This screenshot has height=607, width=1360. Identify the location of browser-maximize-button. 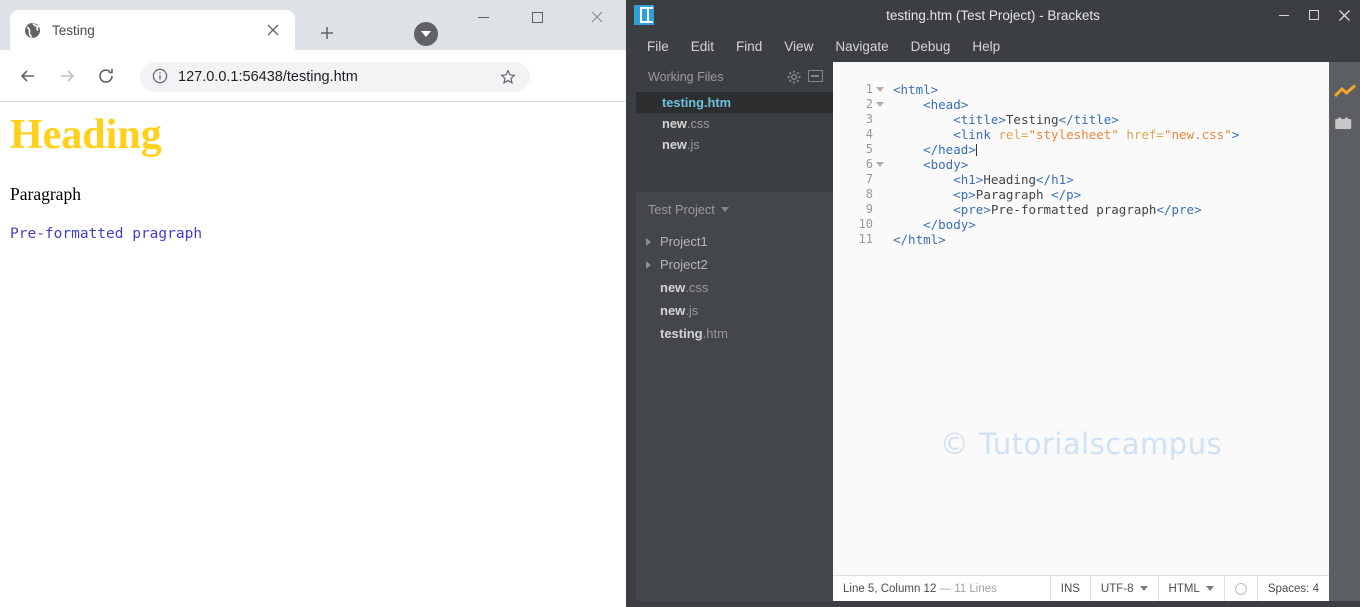
(537, 17).